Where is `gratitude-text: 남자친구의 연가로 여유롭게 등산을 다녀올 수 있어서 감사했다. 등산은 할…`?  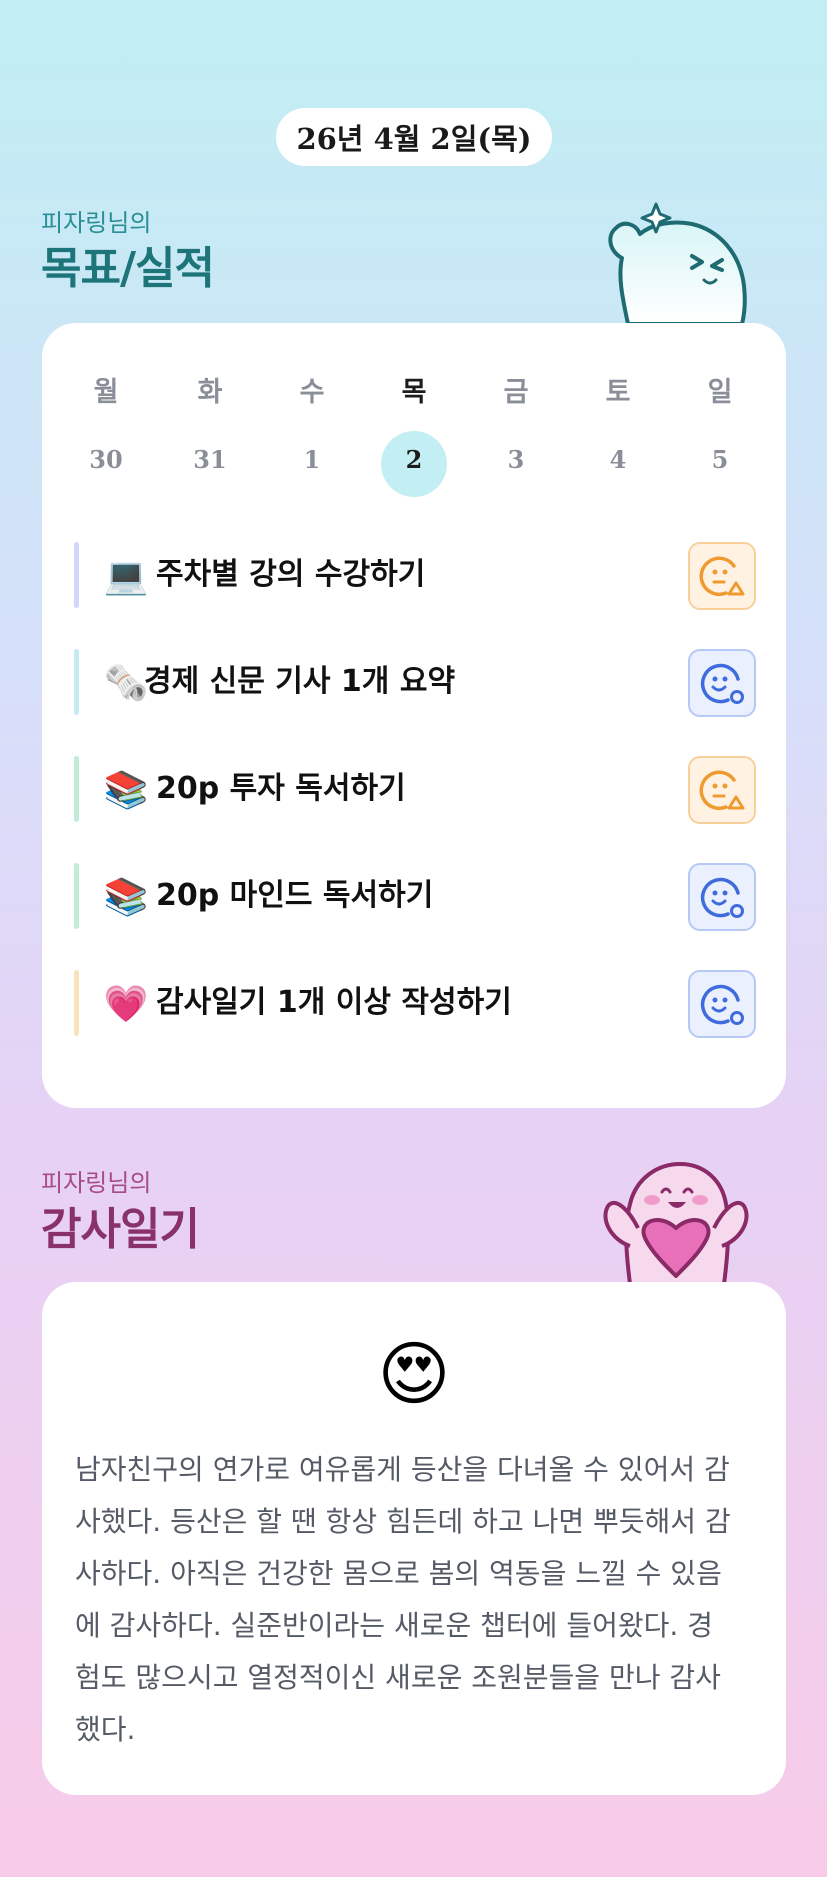
gratitude-text: 남자친구의 연가로 여유롭게 등산을 다녀올 수 있어서 감사했다. 등산은 할… is located at coordinates (403, 1599).